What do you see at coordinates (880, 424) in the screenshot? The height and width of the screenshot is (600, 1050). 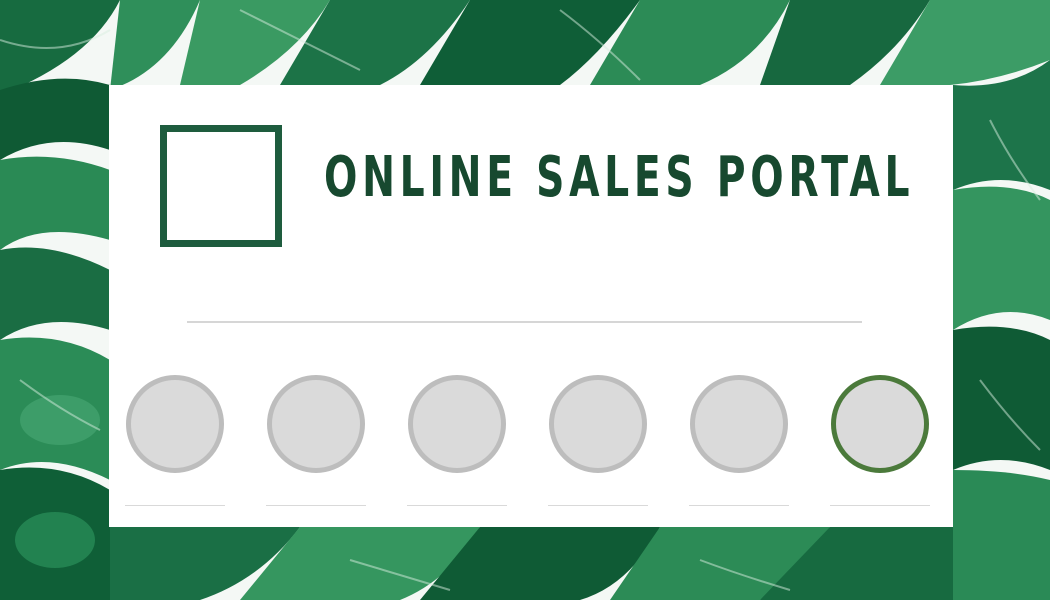 I see `option-circle-6-selected` at bounding box center [880, 424].